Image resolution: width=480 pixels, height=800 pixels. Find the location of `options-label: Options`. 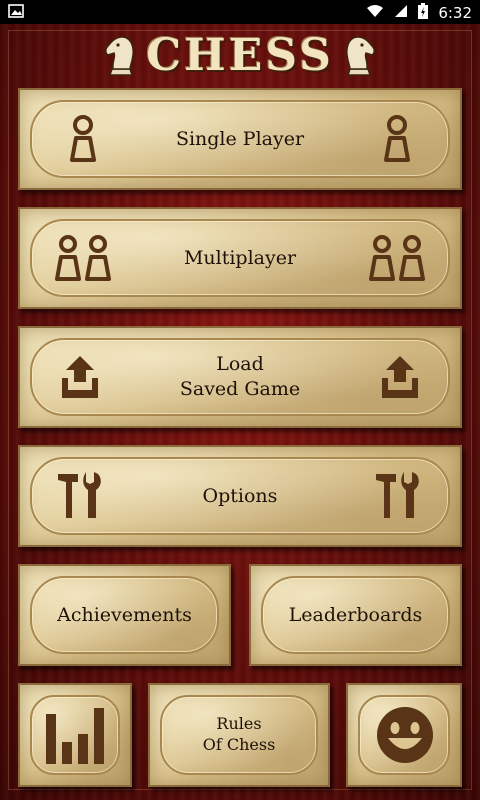

options-label: Options is located at coordinates (240, 495).